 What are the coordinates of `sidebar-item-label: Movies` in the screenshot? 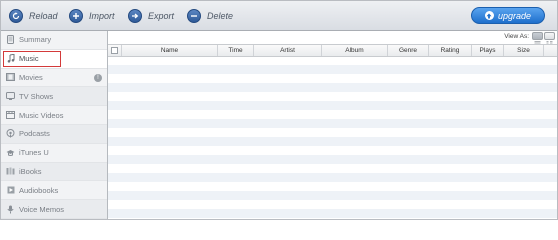 It's located at (31, 77).